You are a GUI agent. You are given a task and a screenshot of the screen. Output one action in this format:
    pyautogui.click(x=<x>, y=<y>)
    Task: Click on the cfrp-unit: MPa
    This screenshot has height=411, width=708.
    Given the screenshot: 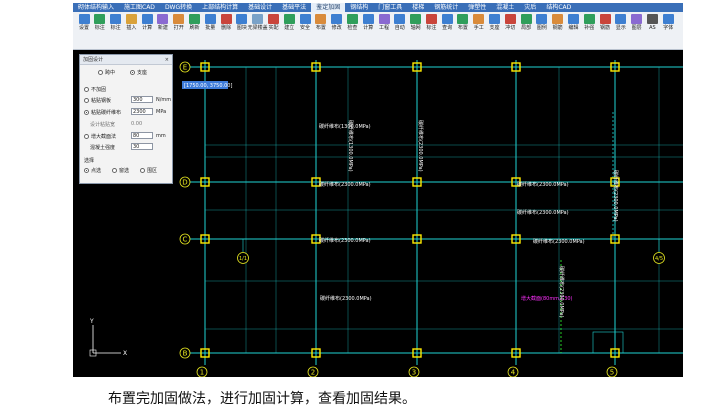 What is the action you would take?
    pyautogui.click(x=161, y=112)
    